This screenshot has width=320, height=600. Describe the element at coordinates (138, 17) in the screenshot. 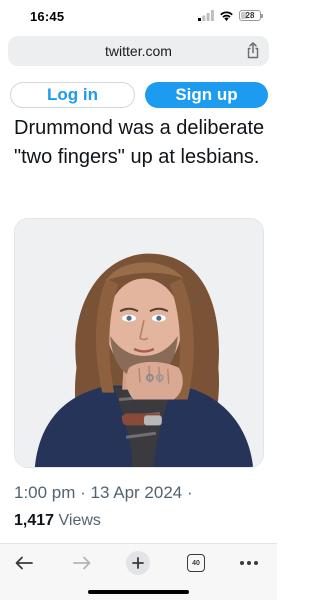

I see `status-bar: 16:45 28` at that location.